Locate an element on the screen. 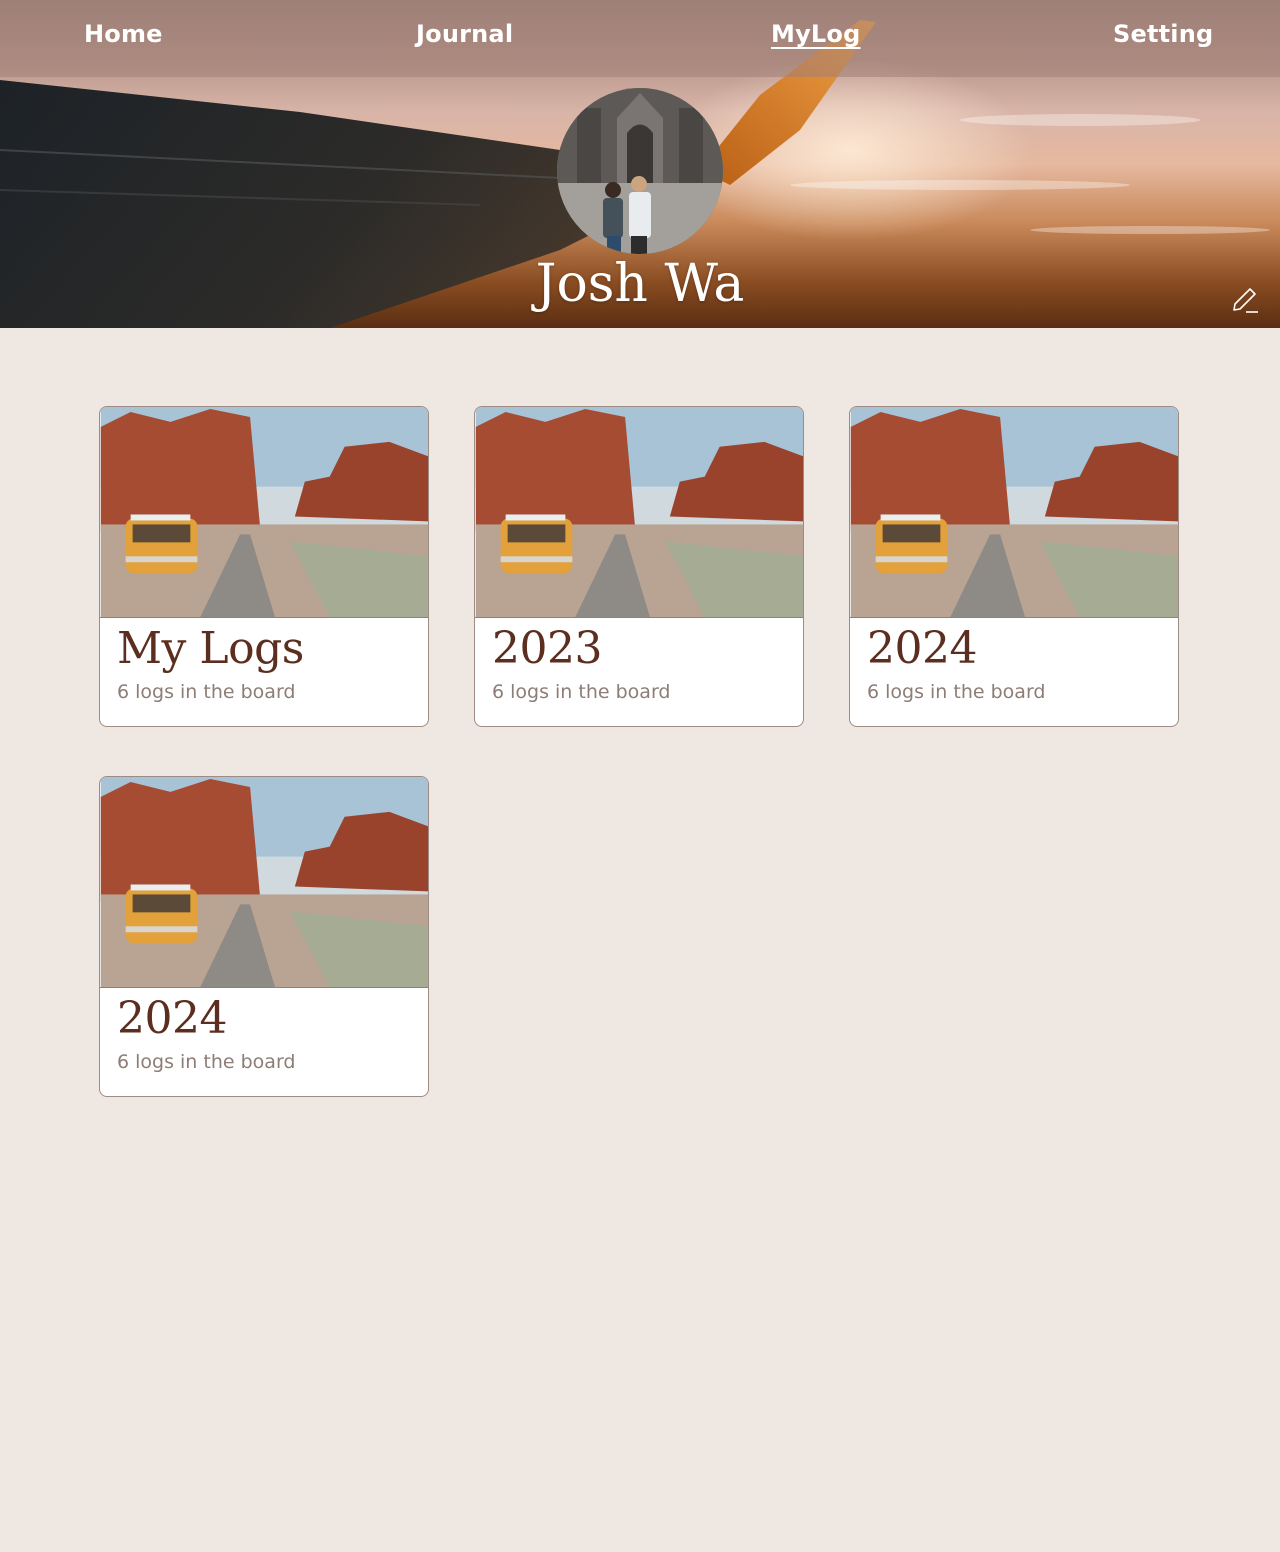 The image size is (1280, 1552). nav-journal: Journal is located at coordinates (464, 34).